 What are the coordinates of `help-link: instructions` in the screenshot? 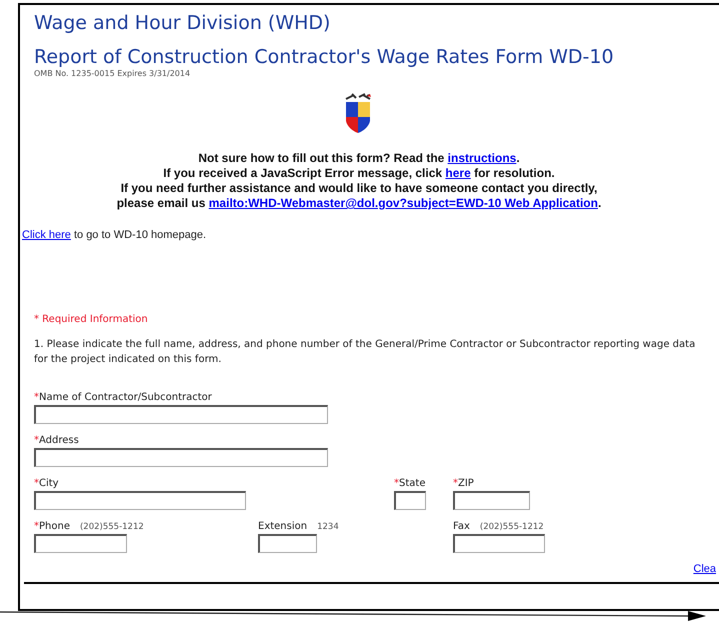 It's located at (482, 158).